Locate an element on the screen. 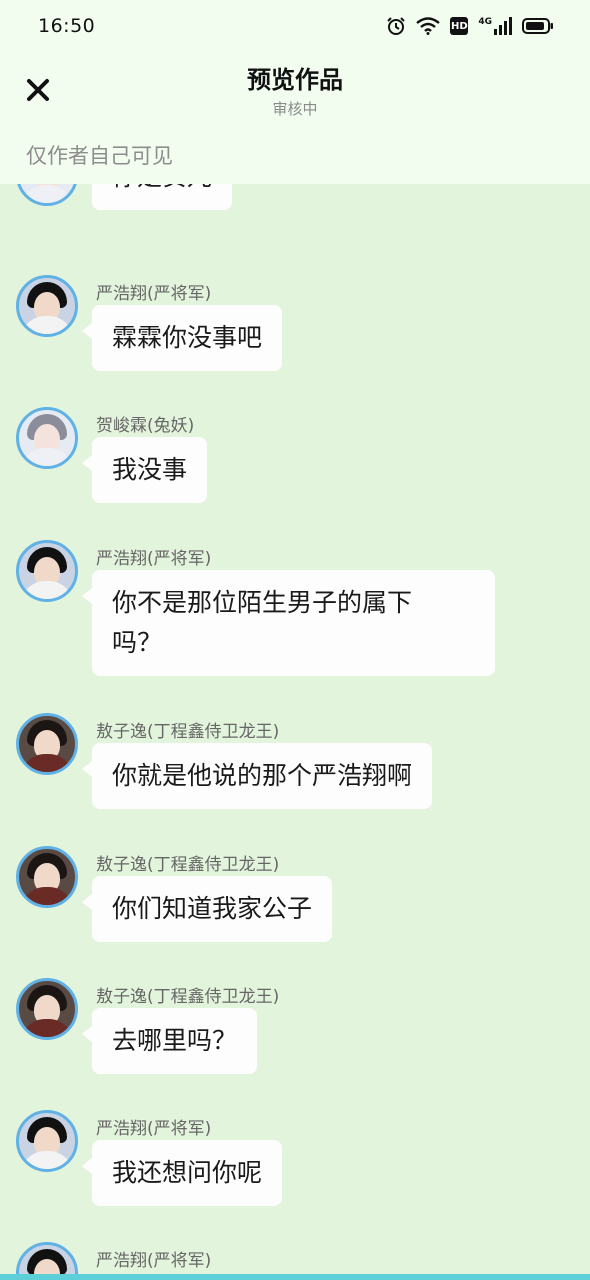 The image size is (590, 1280). signal-4g-icon: 4G is located at coordinates (495, 26).